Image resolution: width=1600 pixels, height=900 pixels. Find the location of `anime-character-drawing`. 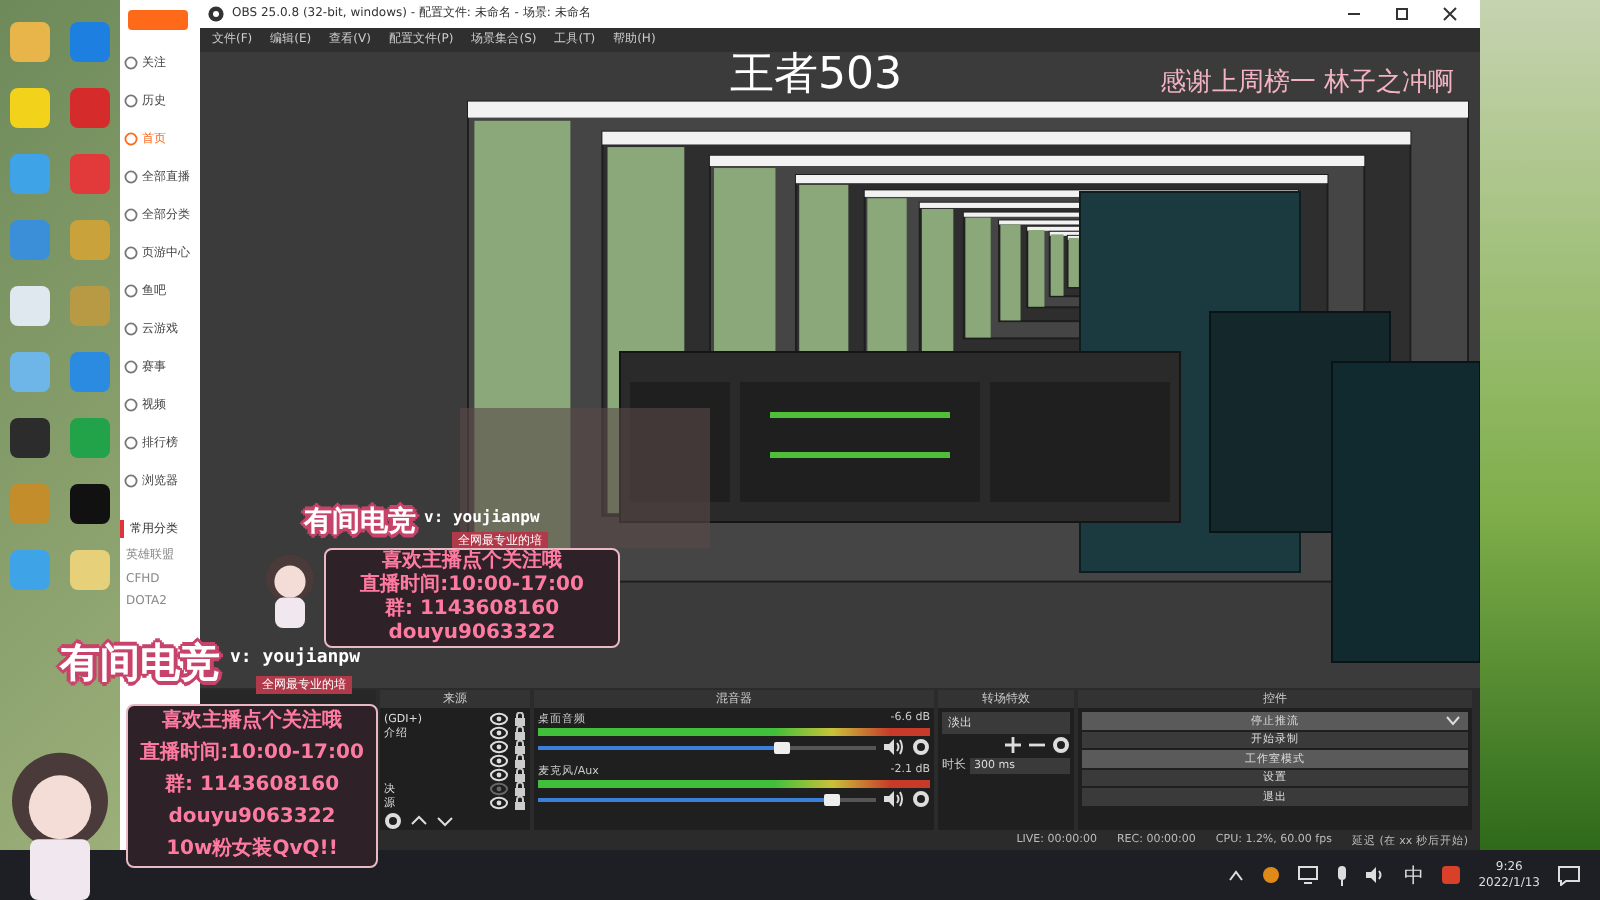

anime-character-drawing is located at coordinates (290, 588).